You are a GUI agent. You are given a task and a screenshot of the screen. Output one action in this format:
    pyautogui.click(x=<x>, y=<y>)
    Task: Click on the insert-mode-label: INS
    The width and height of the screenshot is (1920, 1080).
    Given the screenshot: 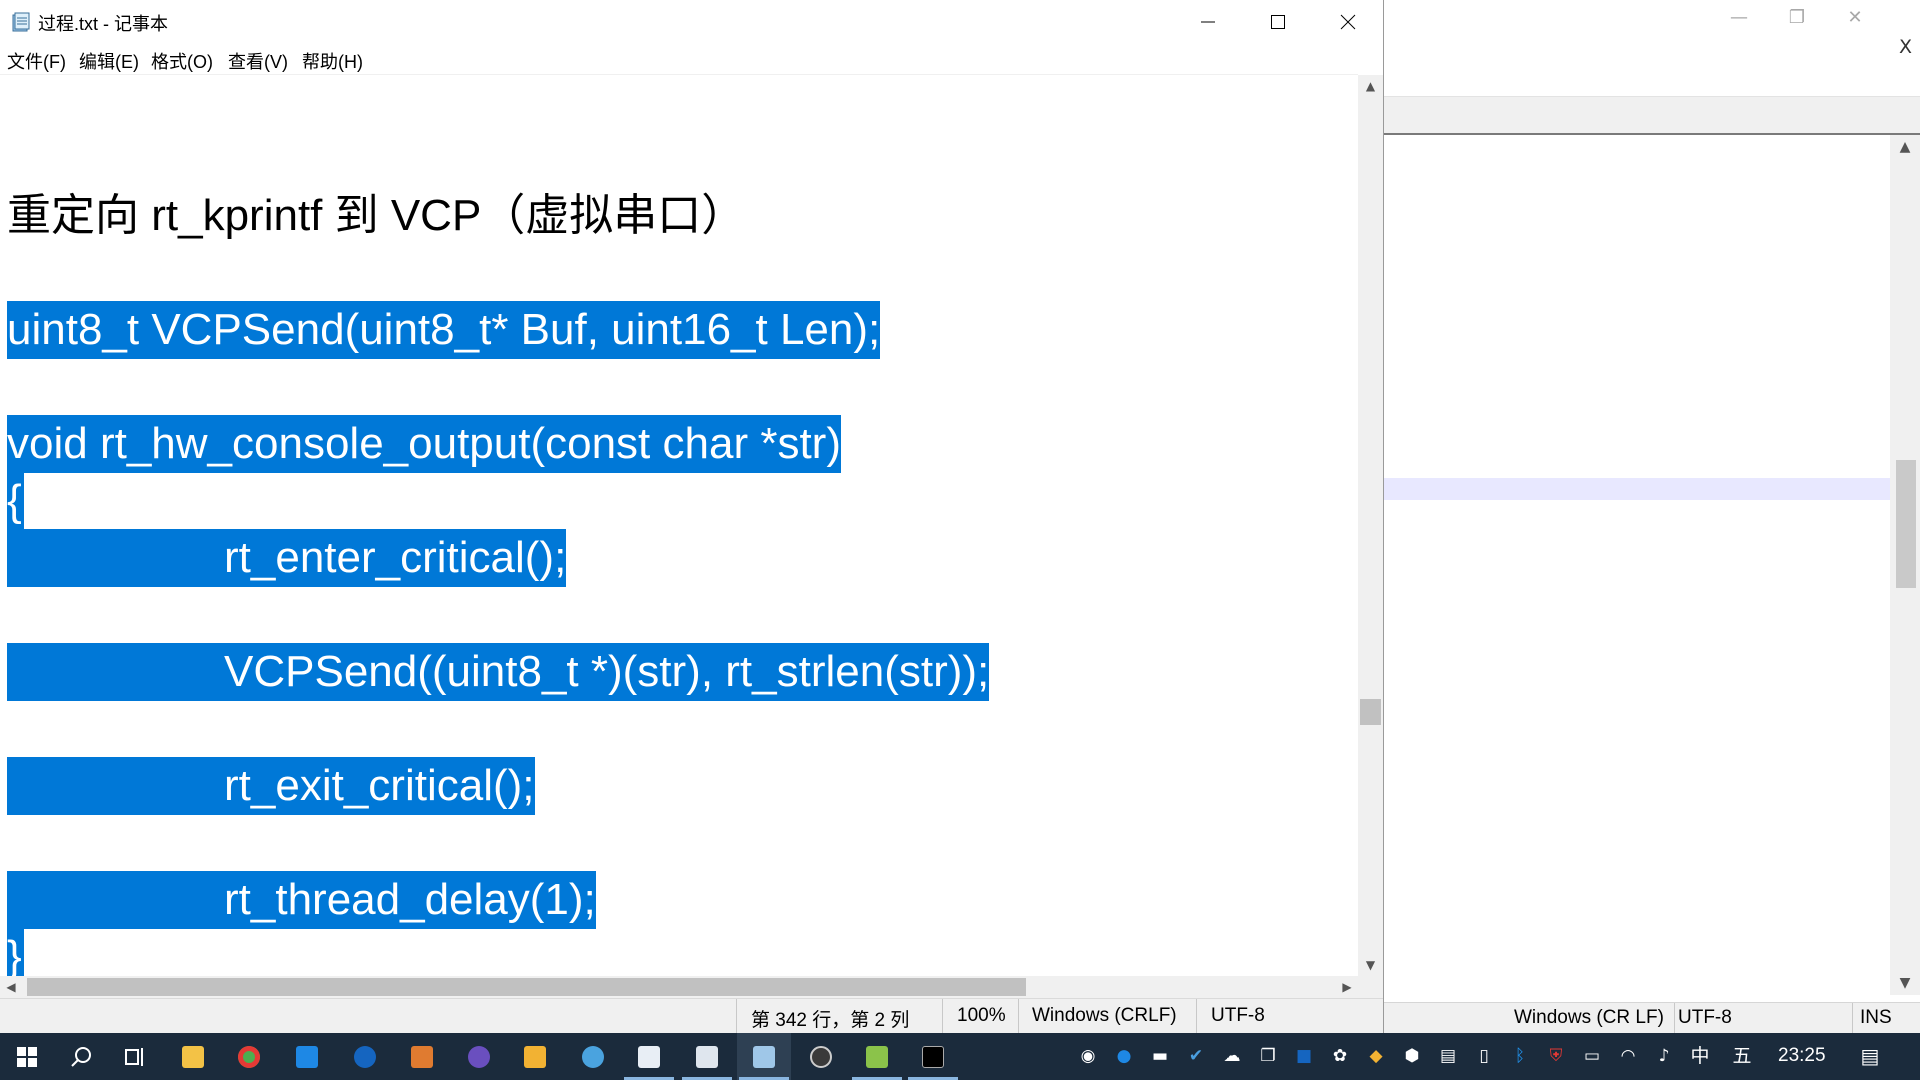 What is the action you would take?
    pyautogui.click(x=1876, y=1017)
    